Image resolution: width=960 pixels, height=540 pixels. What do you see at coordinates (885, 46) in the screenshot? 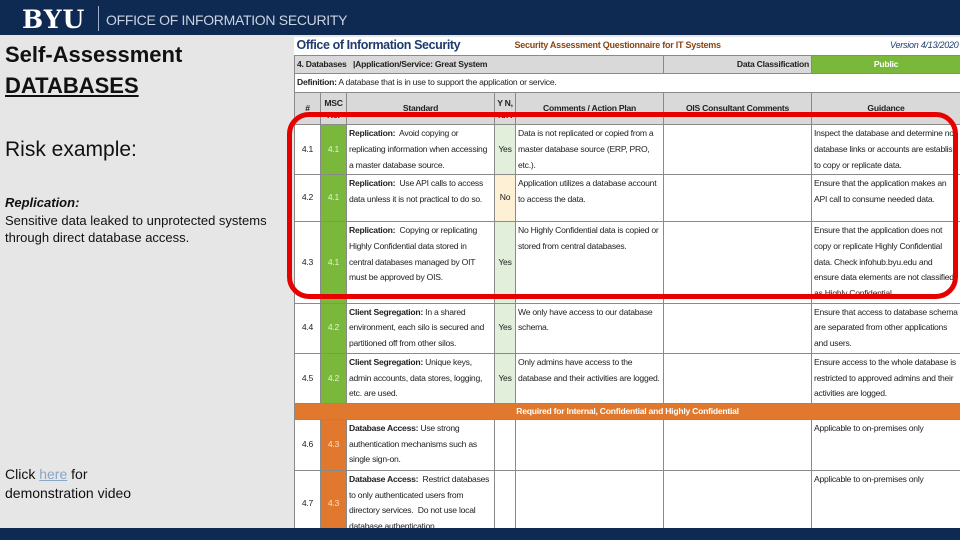
I see `version: Version 4/13/2020` at bounding box center [885, 46].